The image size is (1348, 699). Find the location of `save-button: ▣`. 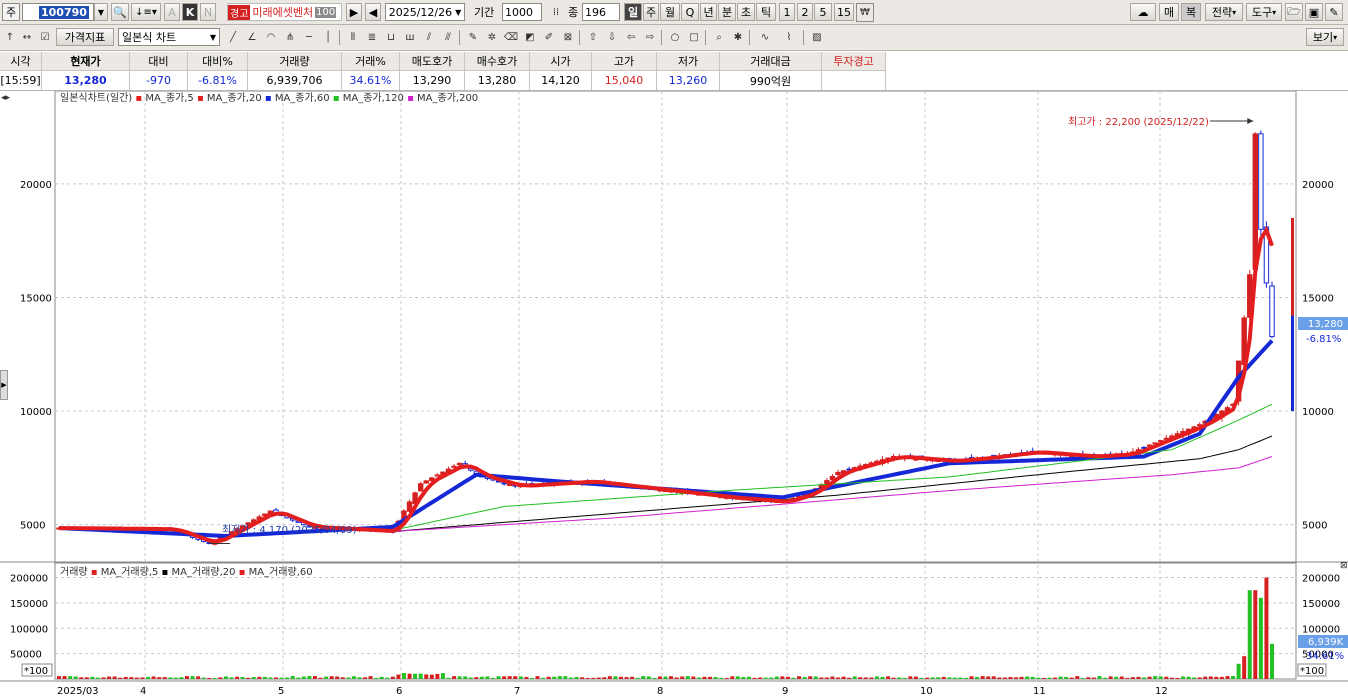

save-button: ▣ is located at coordinates (1314, 12).